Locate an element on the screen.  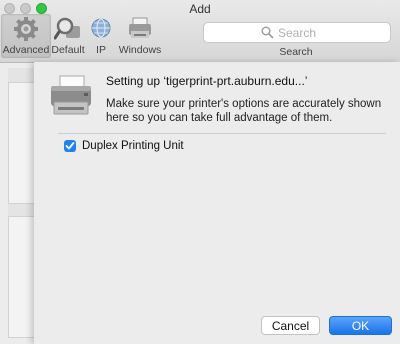
toolbar-windows-label: Windows is located at coordinates (140, 50).